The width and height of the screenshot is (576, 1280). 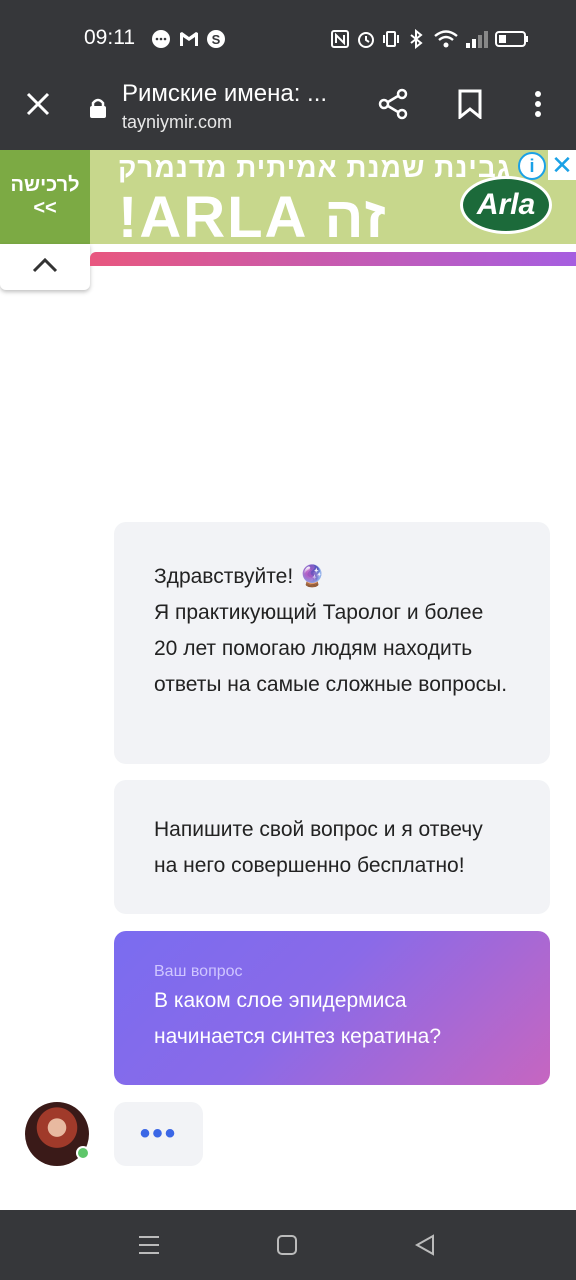 I want to click on arla-logo-text: Arla, so click(x=506, y=204).